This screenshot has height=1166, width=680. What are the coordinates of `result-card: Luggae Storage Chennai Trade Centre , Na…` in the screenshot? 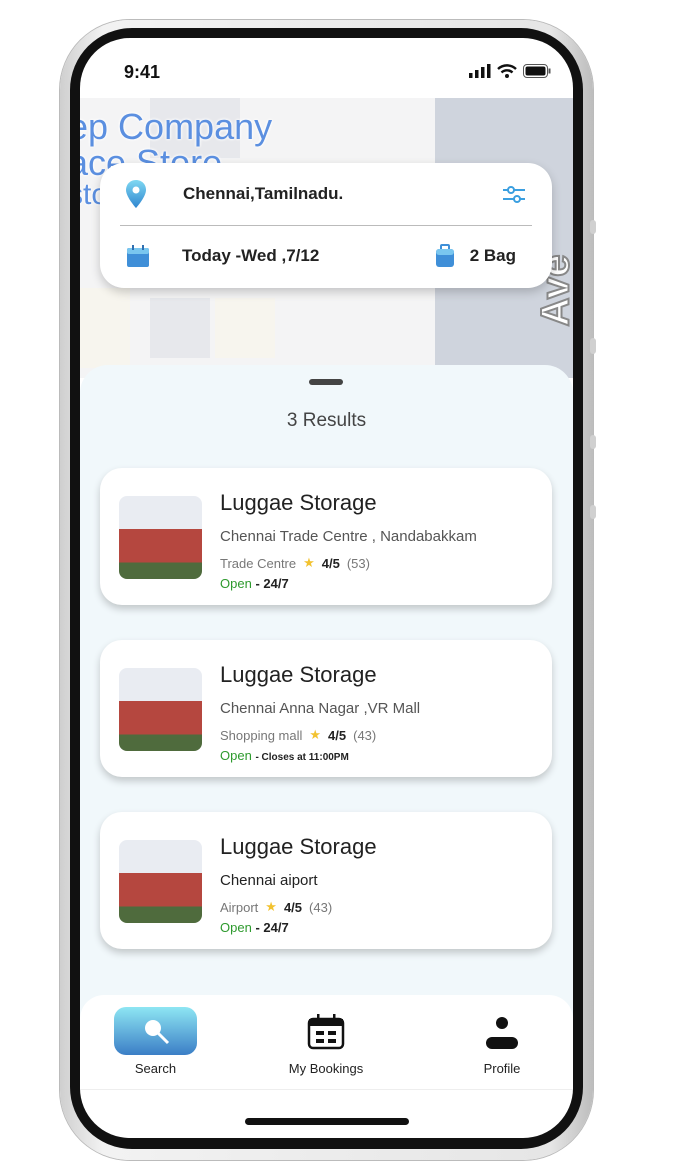 It's located at (326, 536).